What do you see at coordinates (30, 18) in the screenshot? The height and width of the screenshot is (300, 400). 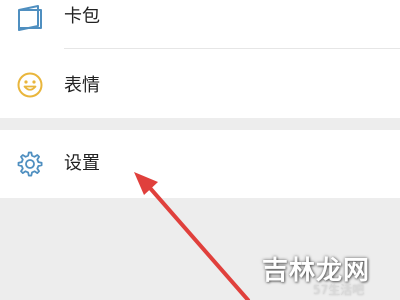 I see `card-wallet-icon` at bounding box center [30, 18].